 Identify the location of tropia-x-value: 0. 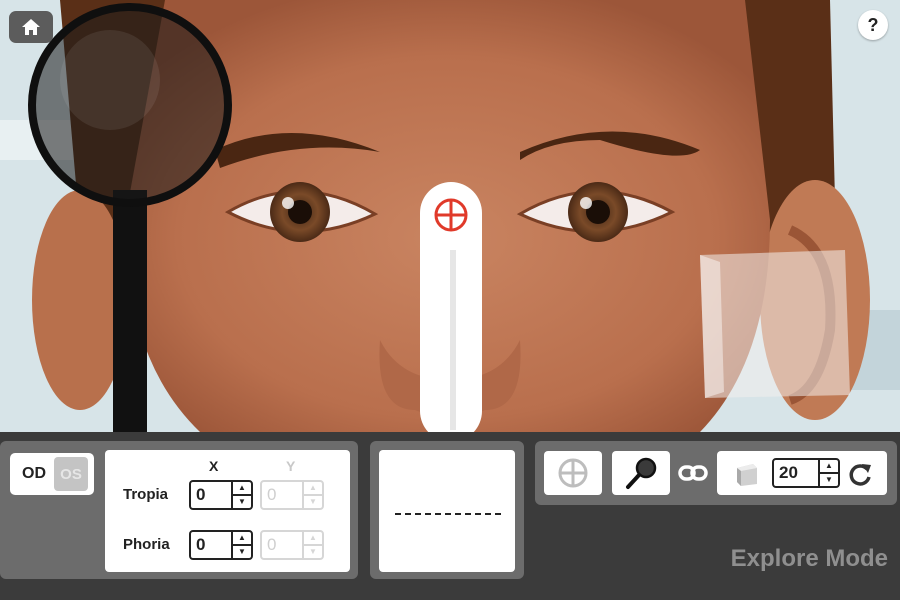
(211, 495).